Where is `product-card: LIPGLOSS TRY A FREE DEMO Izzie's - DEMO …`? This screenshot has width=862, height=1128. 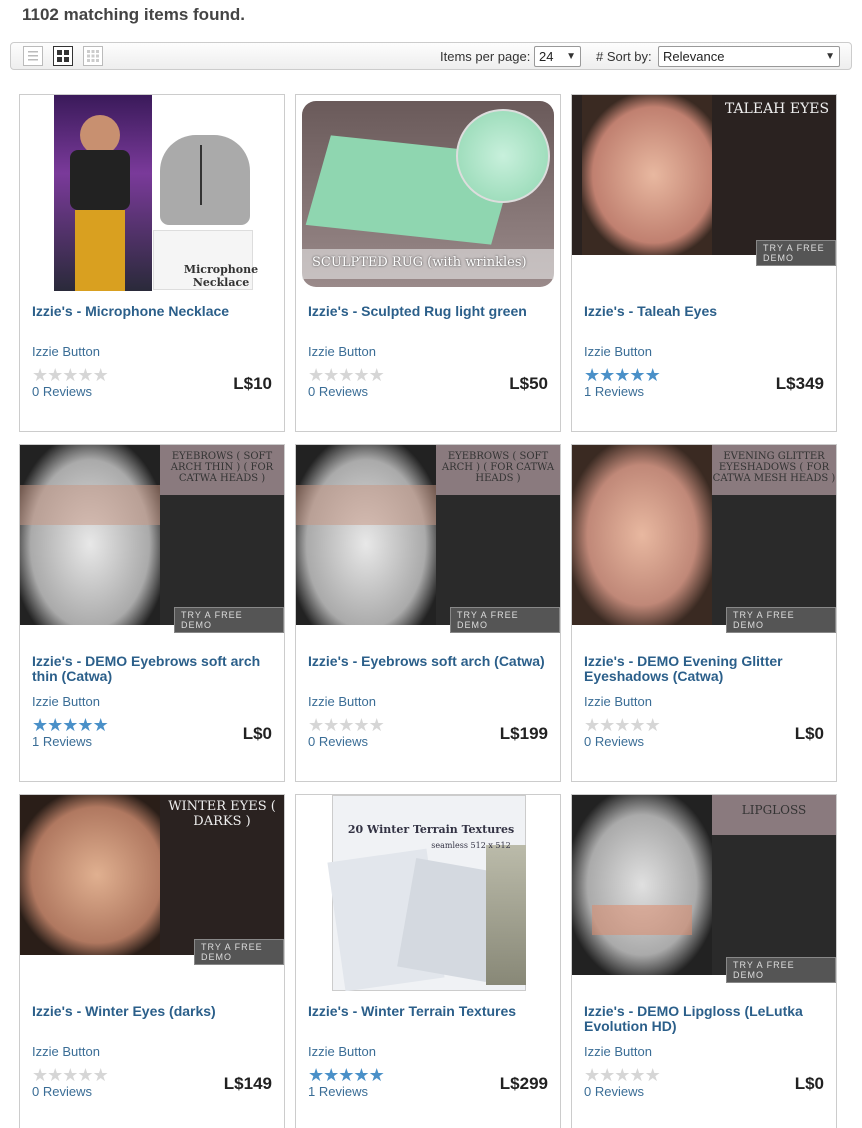 product-card: LIPGLOSS TRY A FREE DEMO Izzie's - DEMO … is located at coordinates (704, 961).